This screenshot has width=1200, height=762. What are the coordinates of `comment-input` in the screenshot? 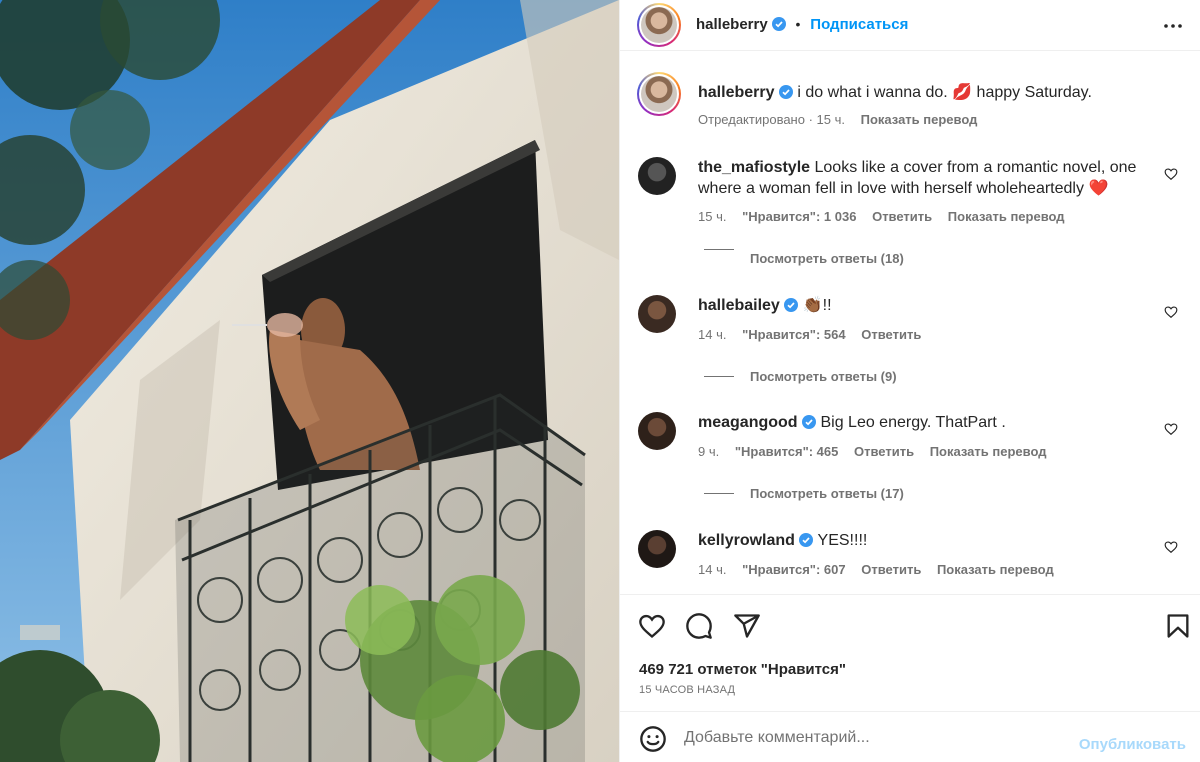 It's located at (874, 738).